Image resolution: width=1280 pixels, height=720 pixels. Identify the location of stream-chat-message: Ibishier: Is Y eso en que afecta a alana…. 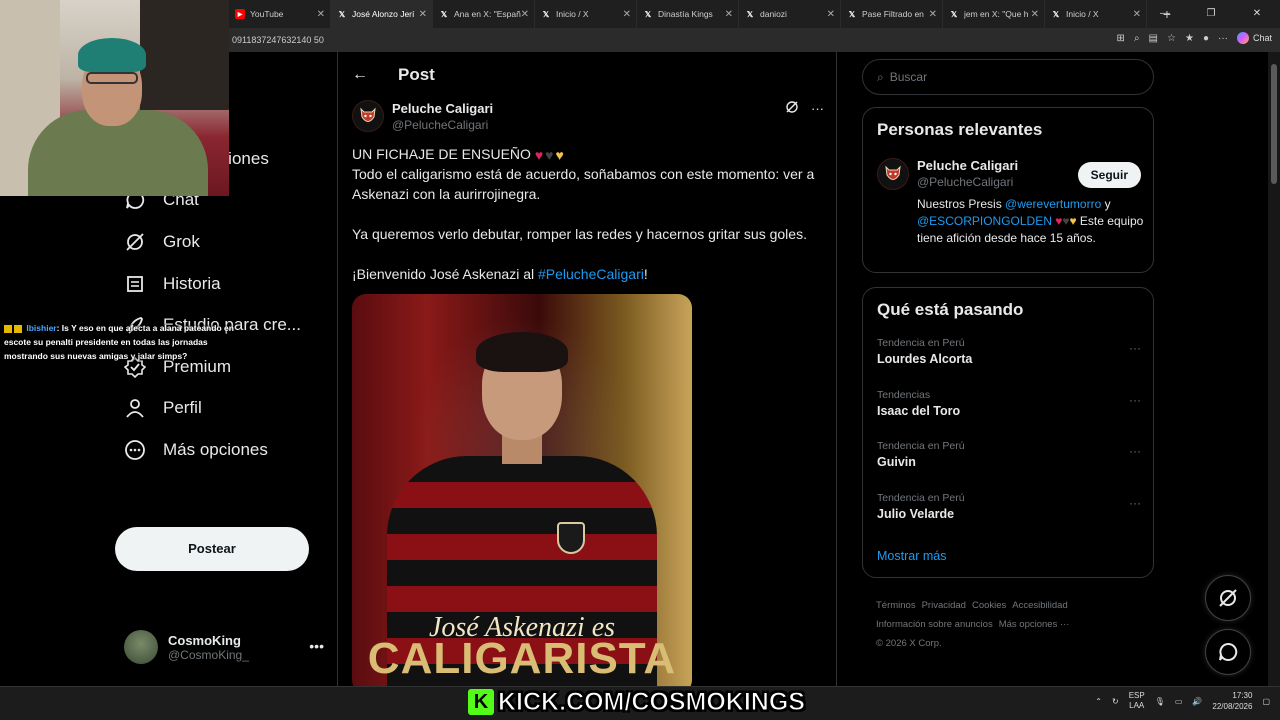
(124, 342).